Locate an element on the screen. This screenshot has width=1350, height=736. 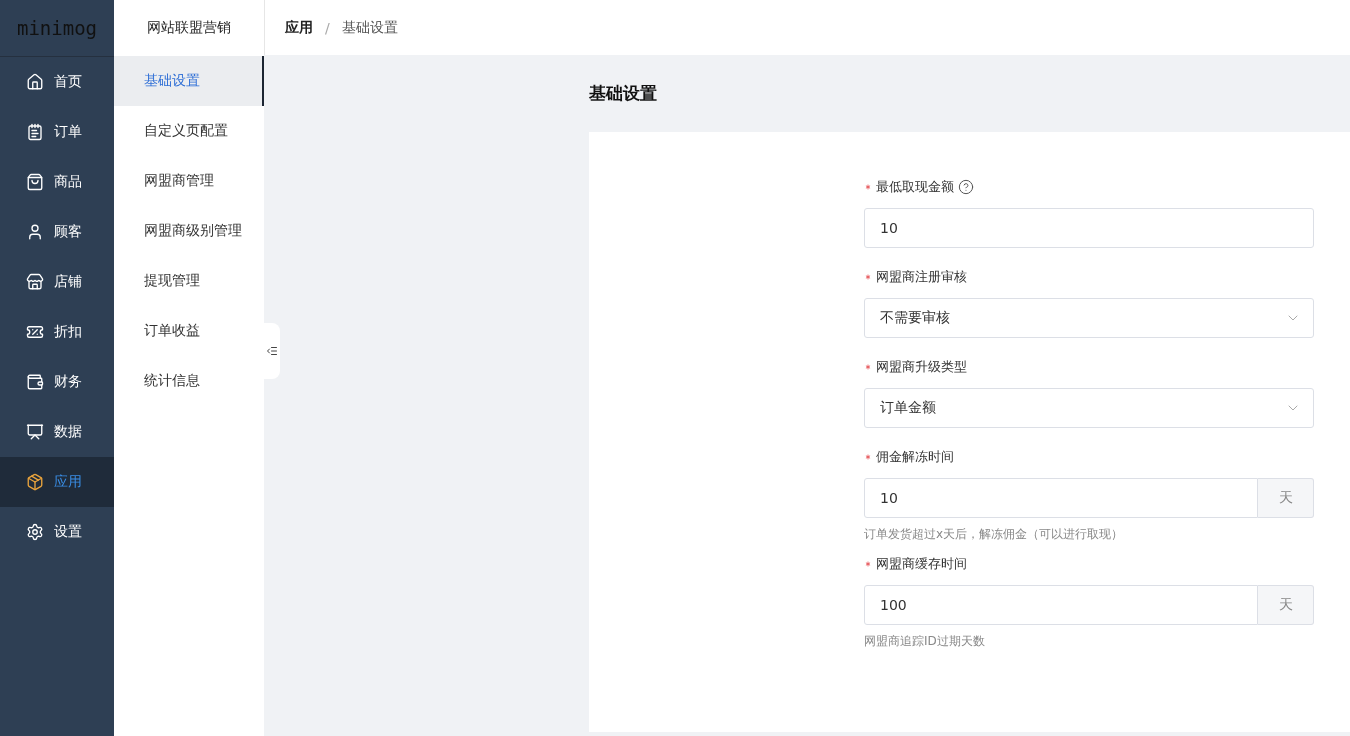
submenu-item: 基础设置 is located at coordinates (189, 81).